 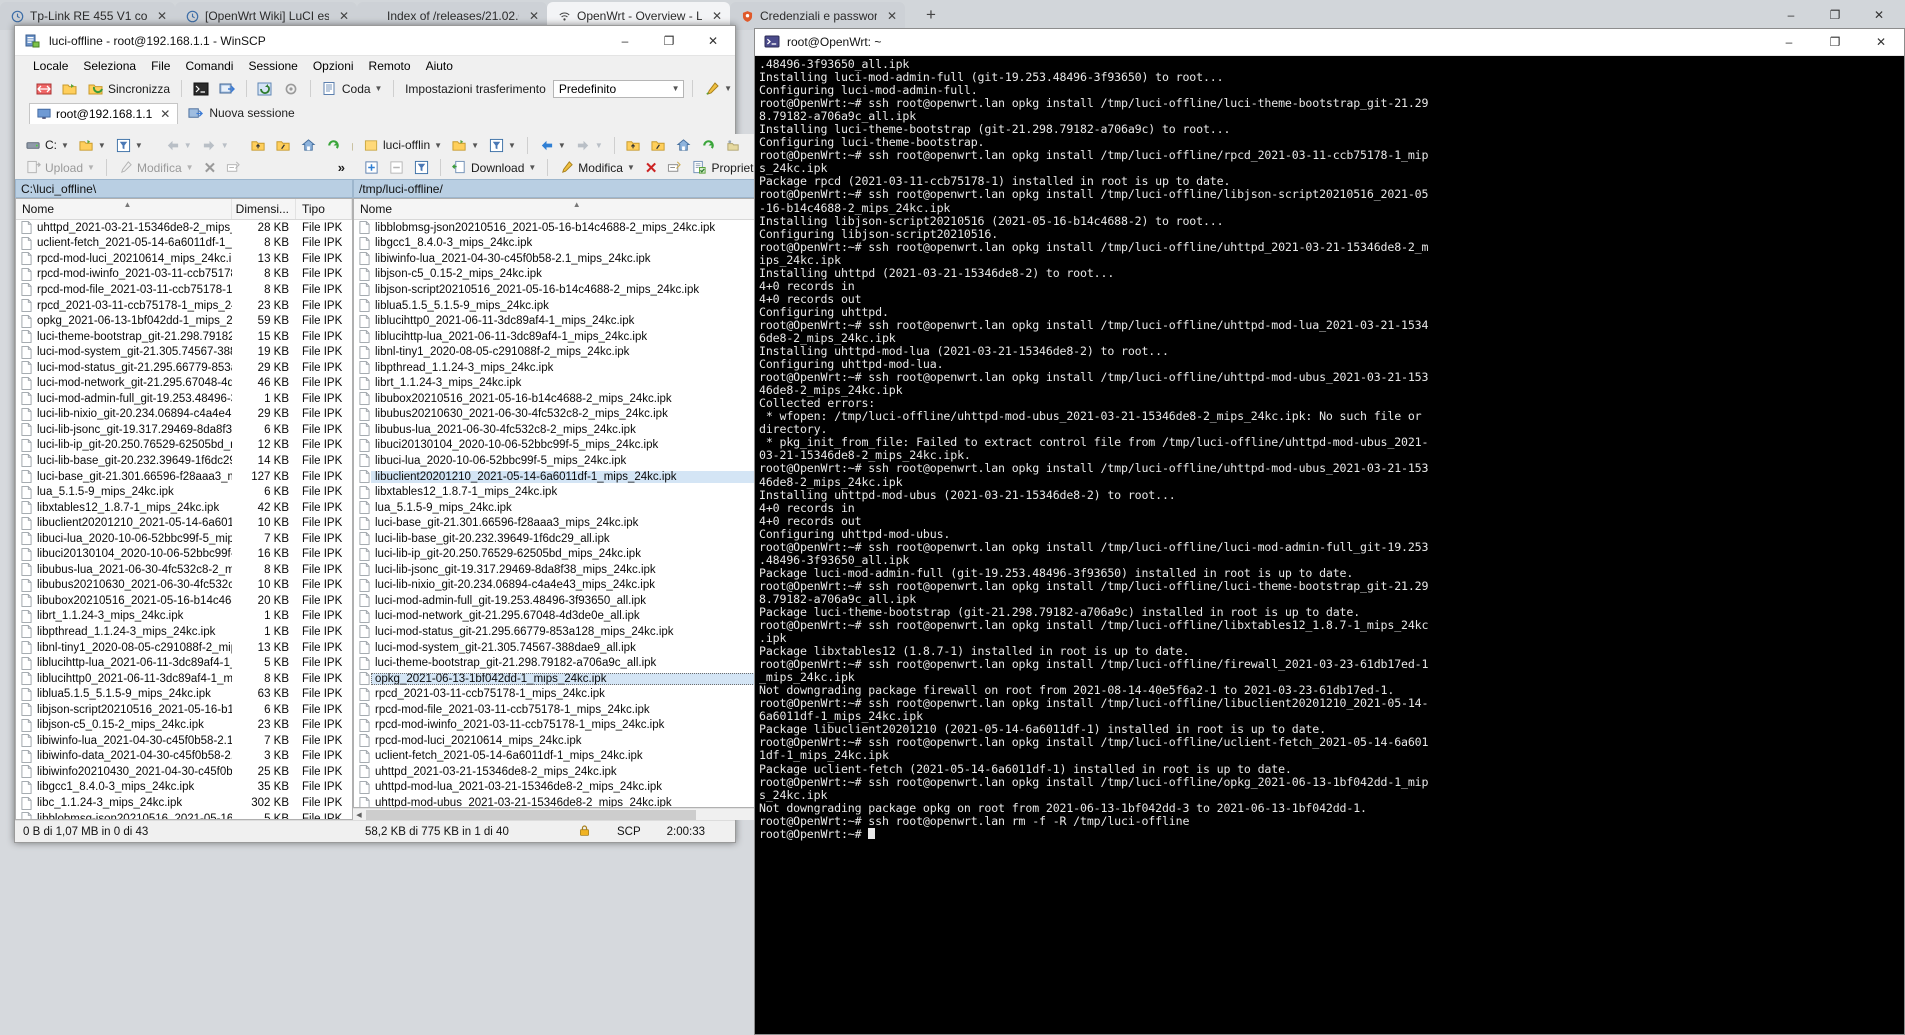 I want to click on queue-button: Coda ▼, so click(x=352, y=89).